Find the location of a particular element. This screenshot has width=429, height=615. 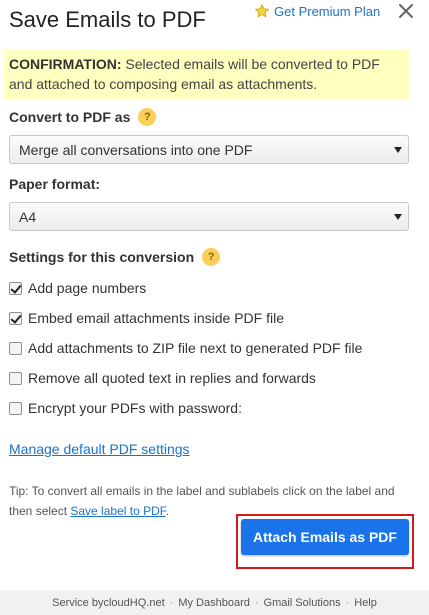

manage-pdf-settings-link: Manage default PDF settings is located at coordinates (99, 449).